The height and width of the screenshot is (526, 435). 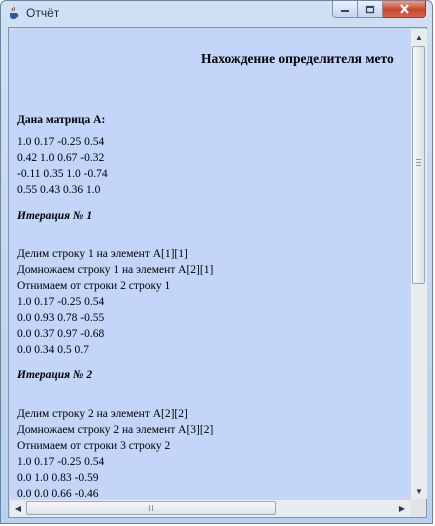 What do you see at coordinates (14, 12) in the screenshot?
I see `java-cup-icon` at bounding box center [14, 12].